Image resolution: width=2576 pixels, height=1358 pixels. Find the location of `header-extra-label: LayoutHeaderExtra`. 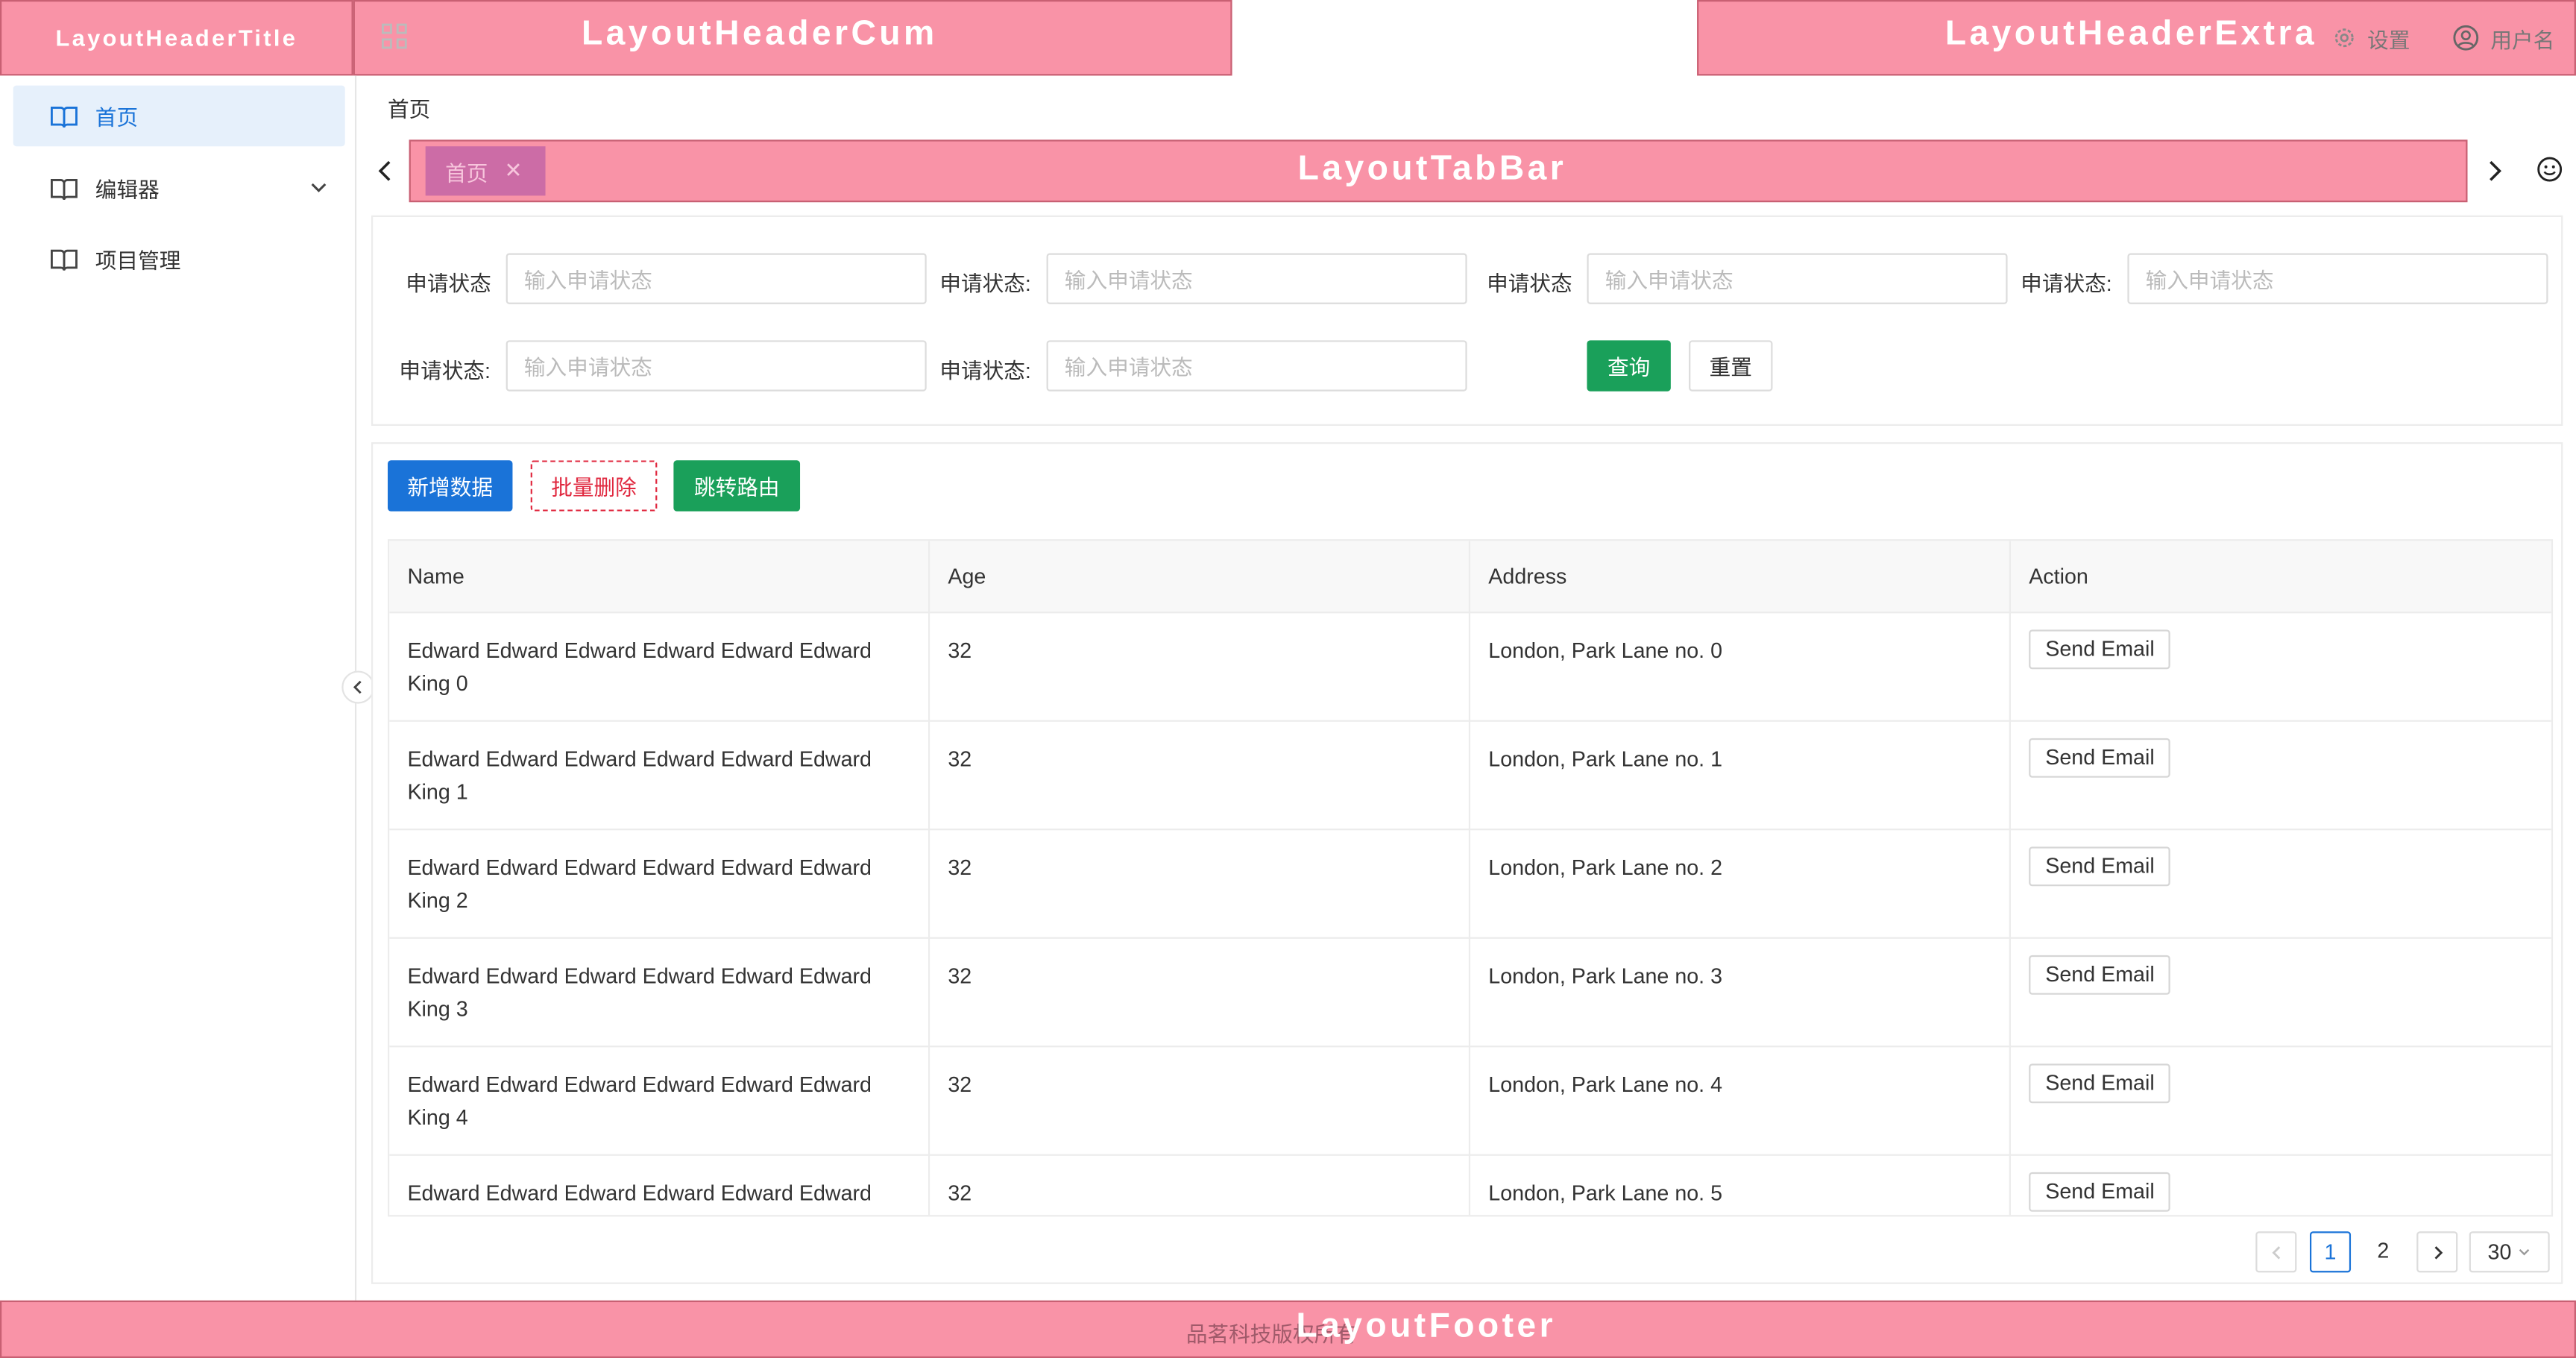

header-extra-label: LayoutHeaderExtra is located at coordinates (2131, 33).